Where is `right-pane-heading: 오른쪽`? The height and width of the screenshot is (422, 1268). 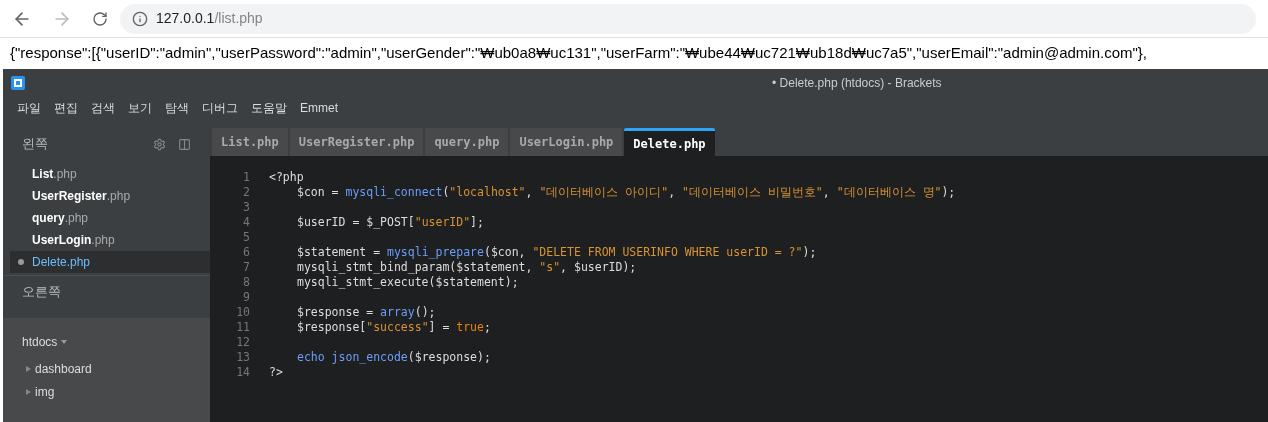 right-pane-heading: 오른쪽 is located at coordinates (41, 291).